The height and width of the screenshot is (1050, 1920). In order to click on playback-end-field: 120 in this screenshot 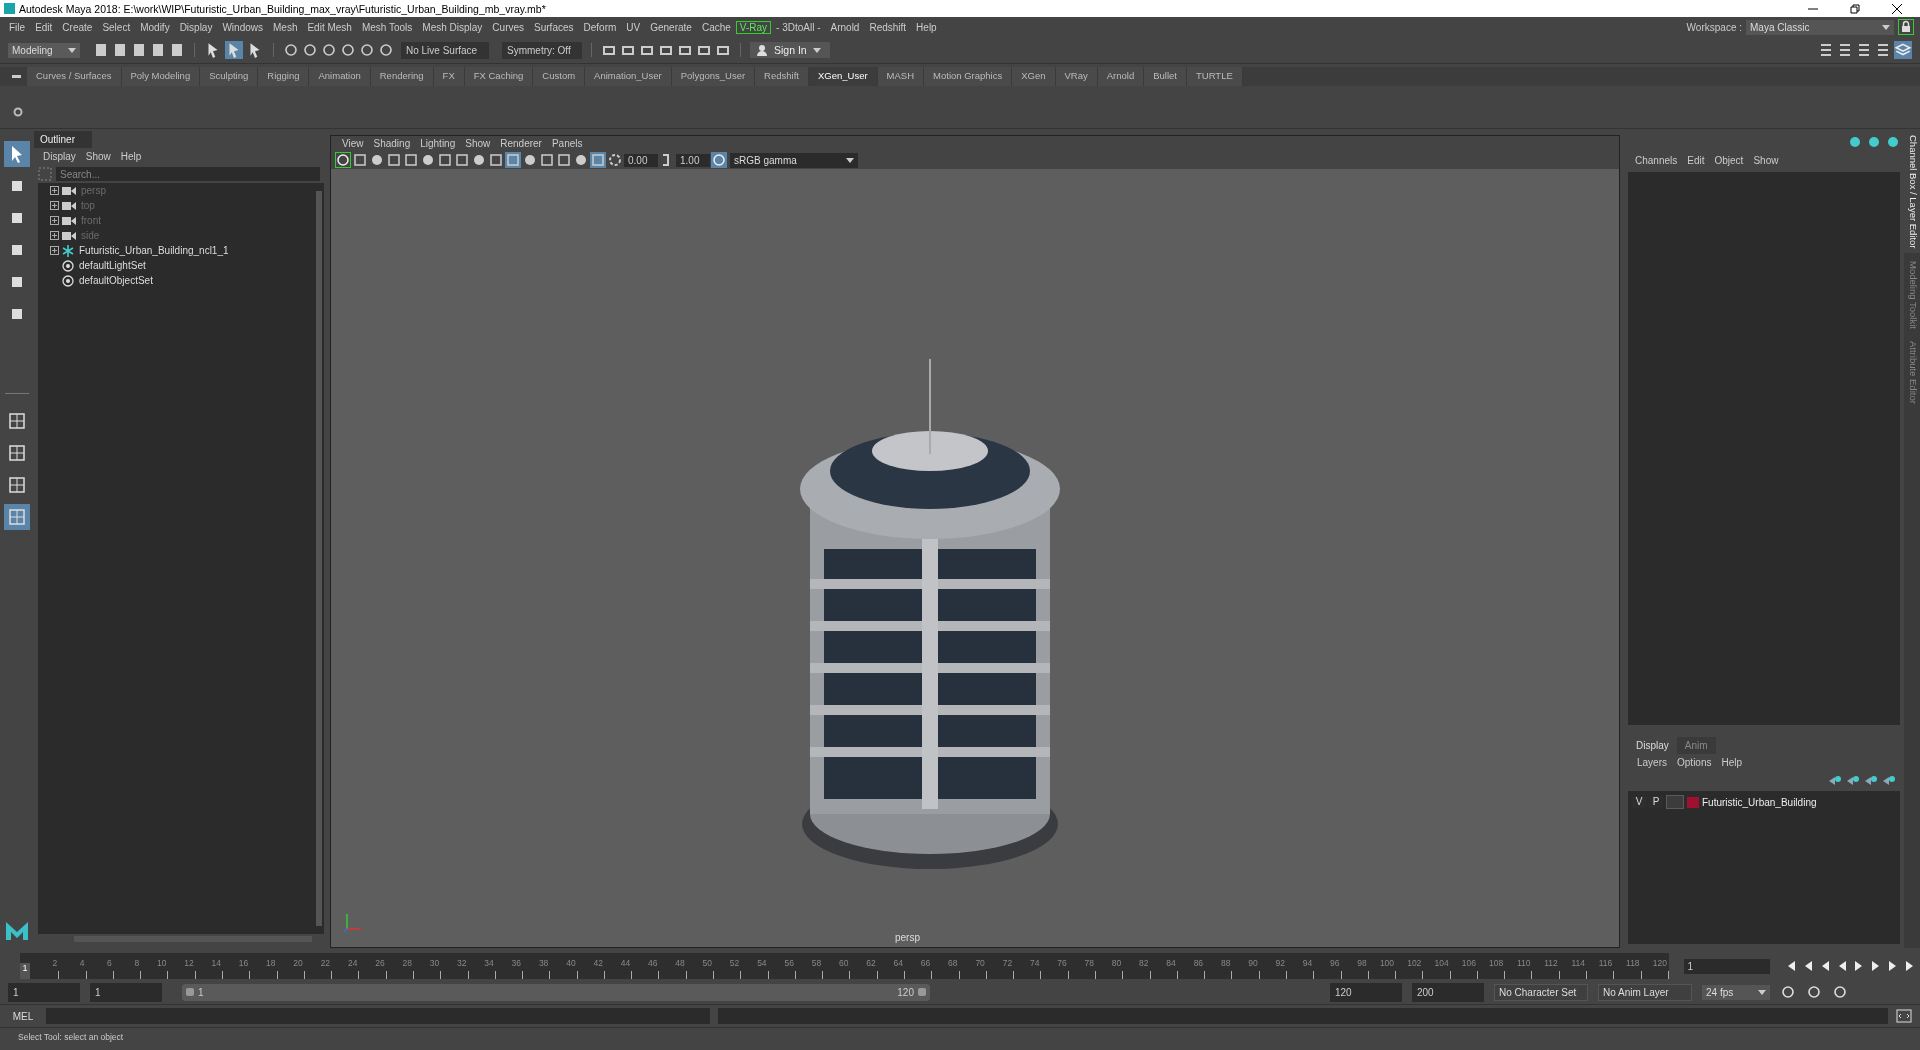, I will do `click(1366, 992)`.